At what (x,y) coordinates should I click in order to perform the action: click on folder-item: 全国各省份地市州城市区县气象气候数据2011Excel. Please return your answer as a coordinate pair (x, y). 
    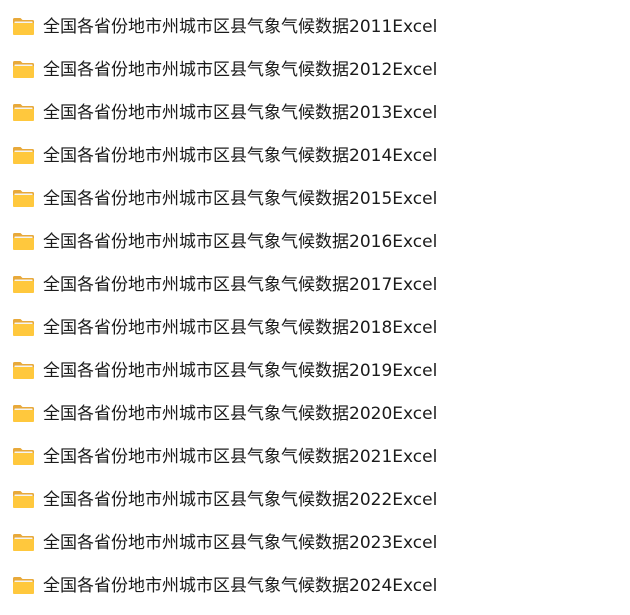
    Looking at the image, I should click on (315, 26).